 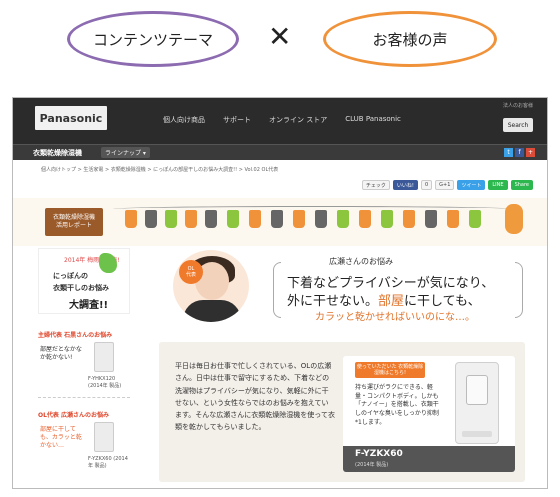 I want to click on search-button: Search, so click(x=518, y=125).